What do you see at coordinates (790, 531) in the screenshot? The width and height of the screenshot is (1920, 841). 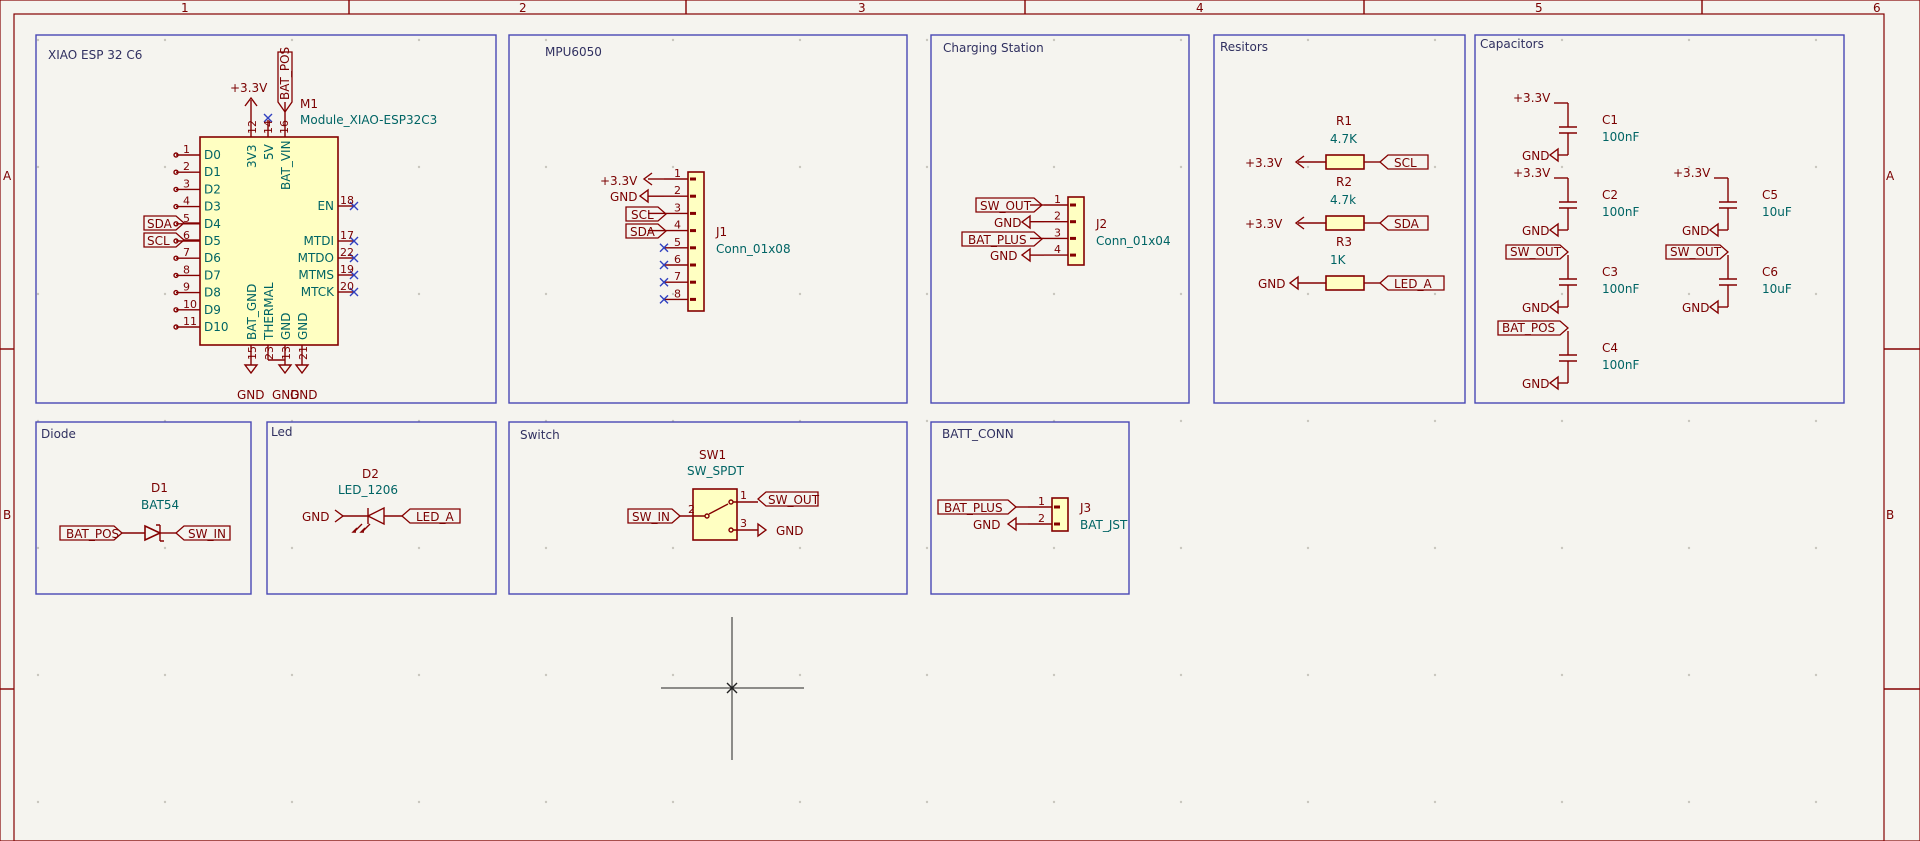 I see `sw1-gnd-label: GND` at bounding box center [790, 531].